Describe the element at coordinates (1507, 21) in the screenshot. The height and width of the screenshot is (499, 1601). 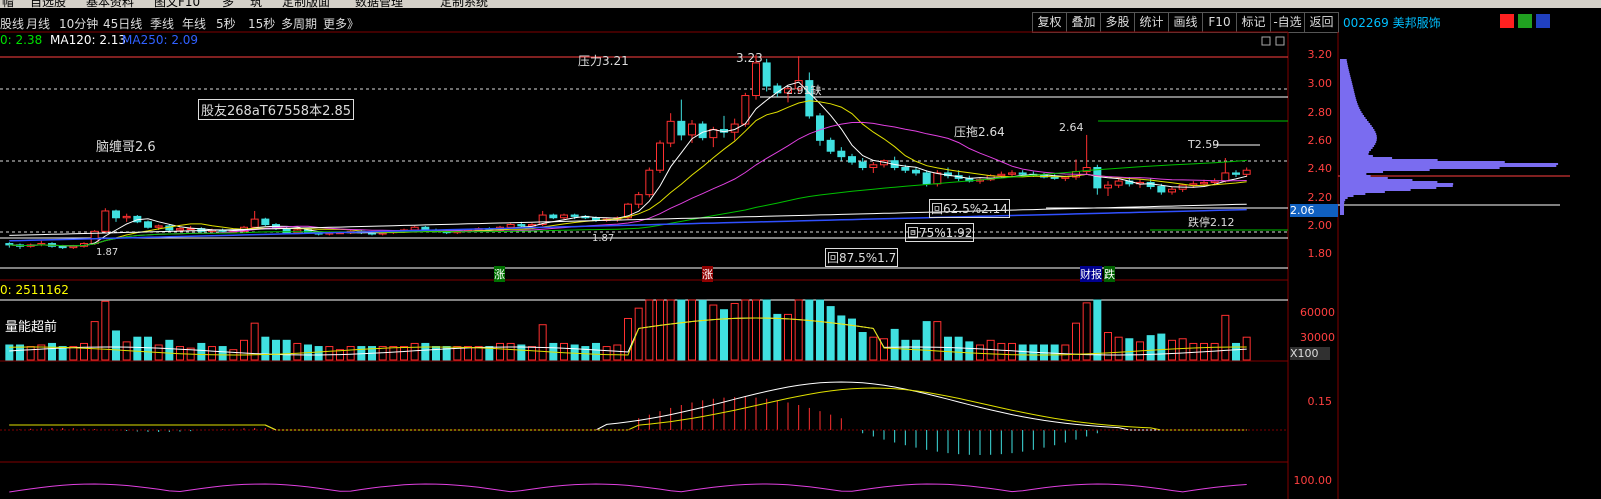
I see `flag-icon` at that location.